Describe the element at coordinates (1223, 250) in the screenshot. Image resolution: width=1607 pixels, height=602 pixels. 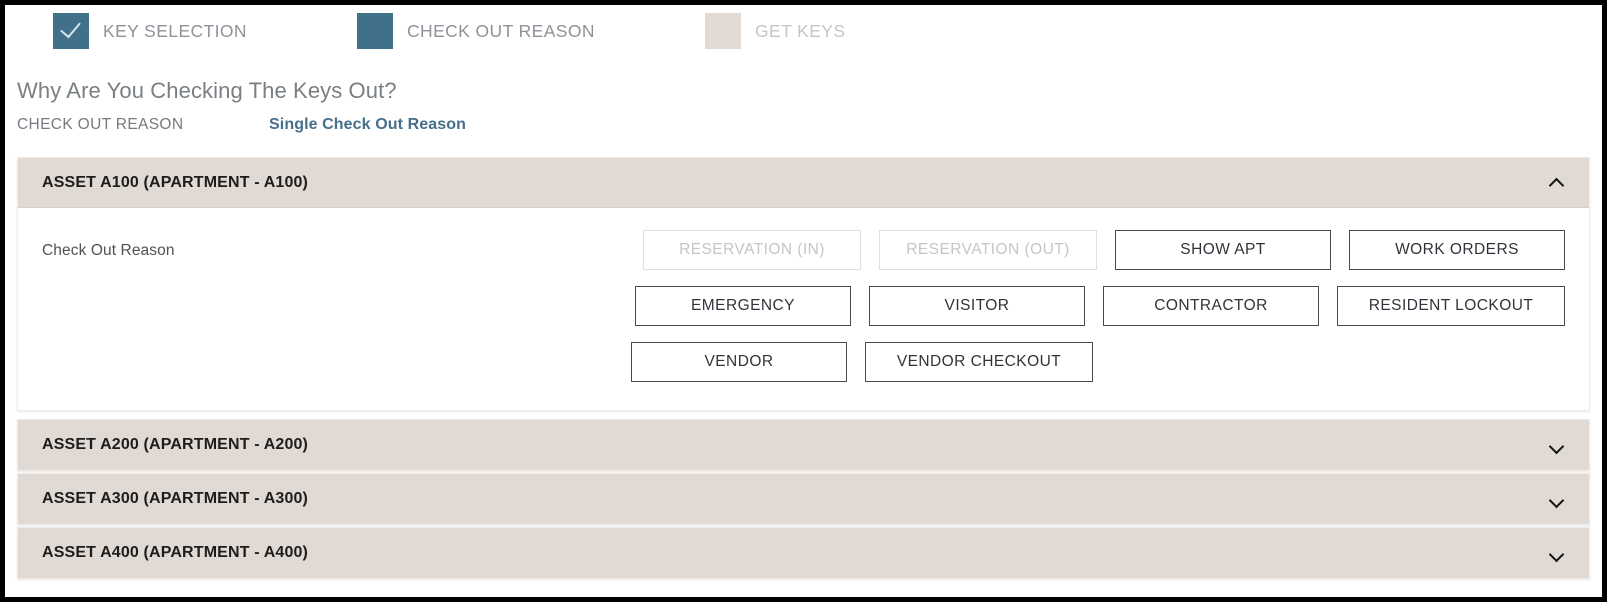
I see `choice-show-apt: SHOW APT` at that location.